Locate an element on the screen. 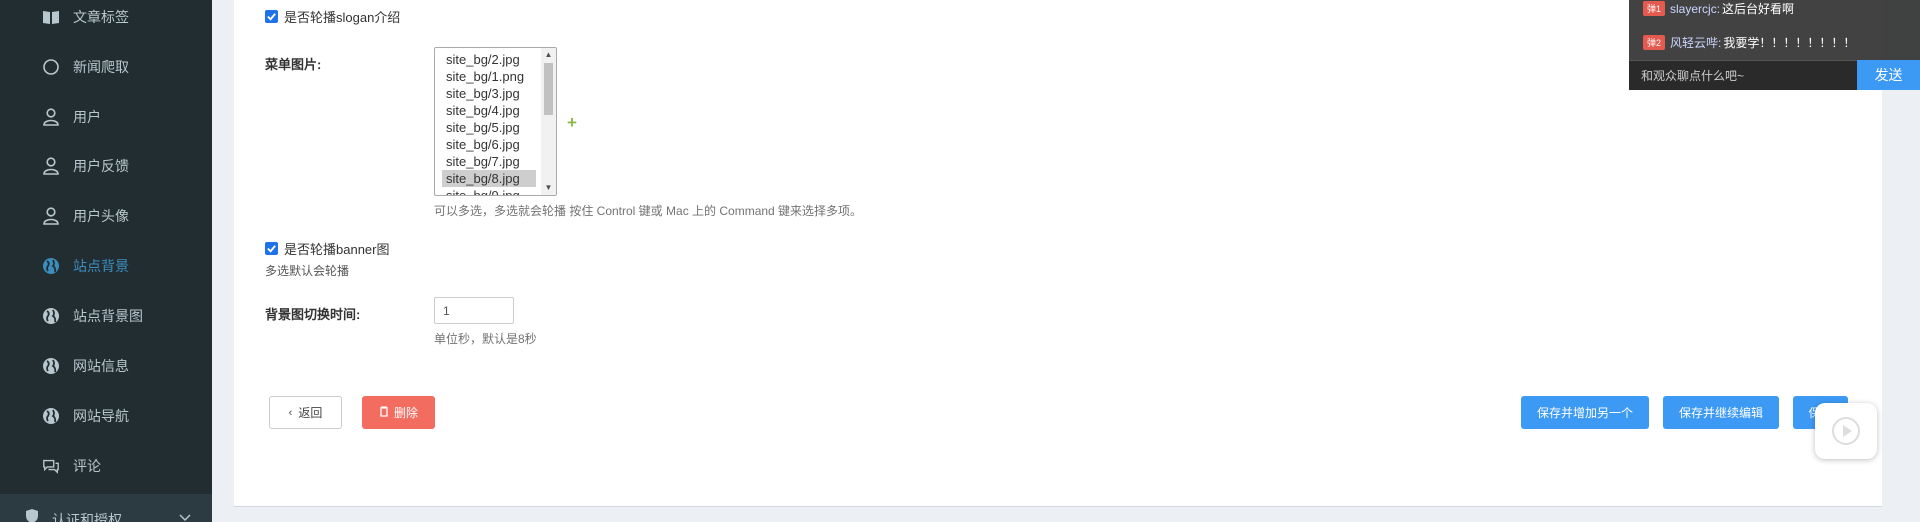 This screenshot has height=522, width=1920. circle-icon is located at coordinates (51, 67).